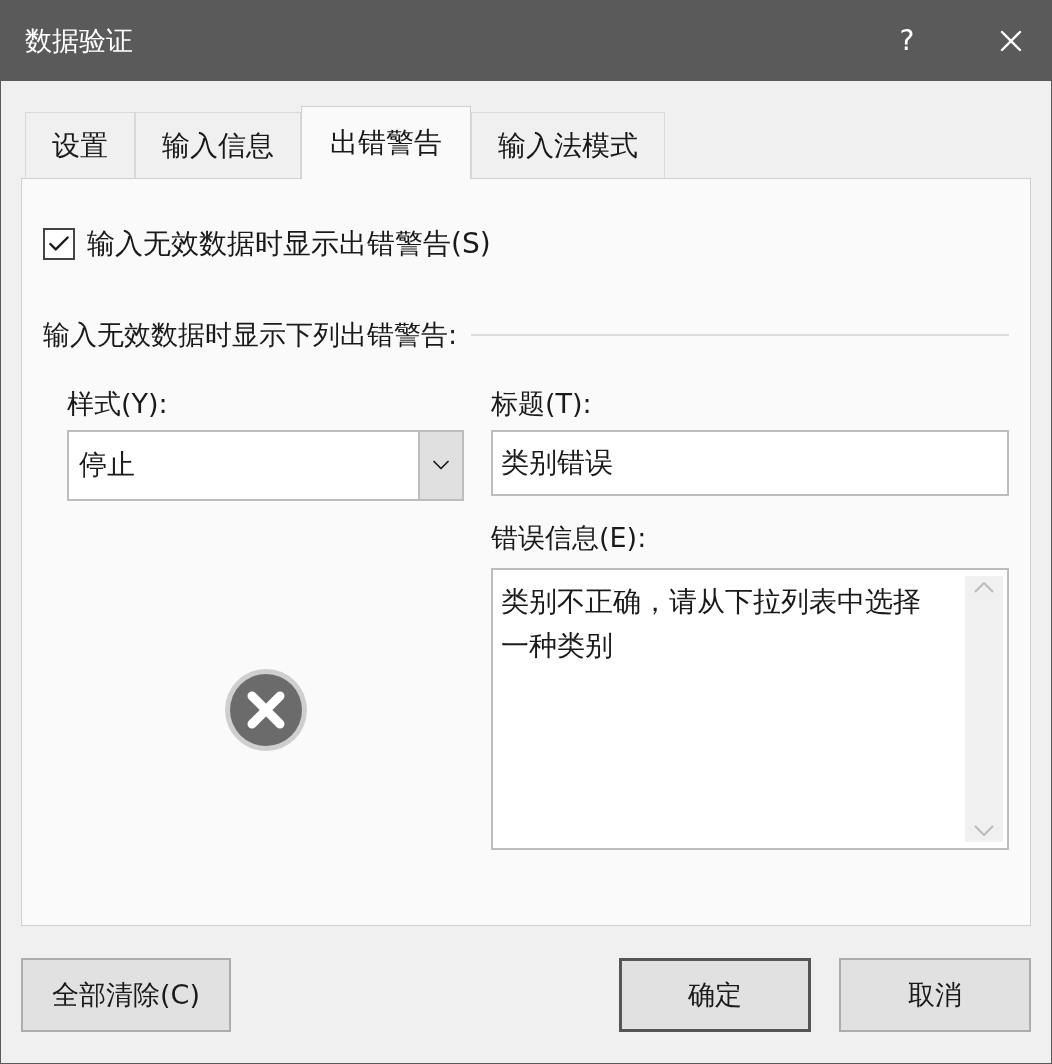 The image size is (1052, 1064). Describe the element at coordinates (750, 708) in the screenshot. I see `message-field: 类别不正确，请从下拉列表中选择一种类别` at that location.